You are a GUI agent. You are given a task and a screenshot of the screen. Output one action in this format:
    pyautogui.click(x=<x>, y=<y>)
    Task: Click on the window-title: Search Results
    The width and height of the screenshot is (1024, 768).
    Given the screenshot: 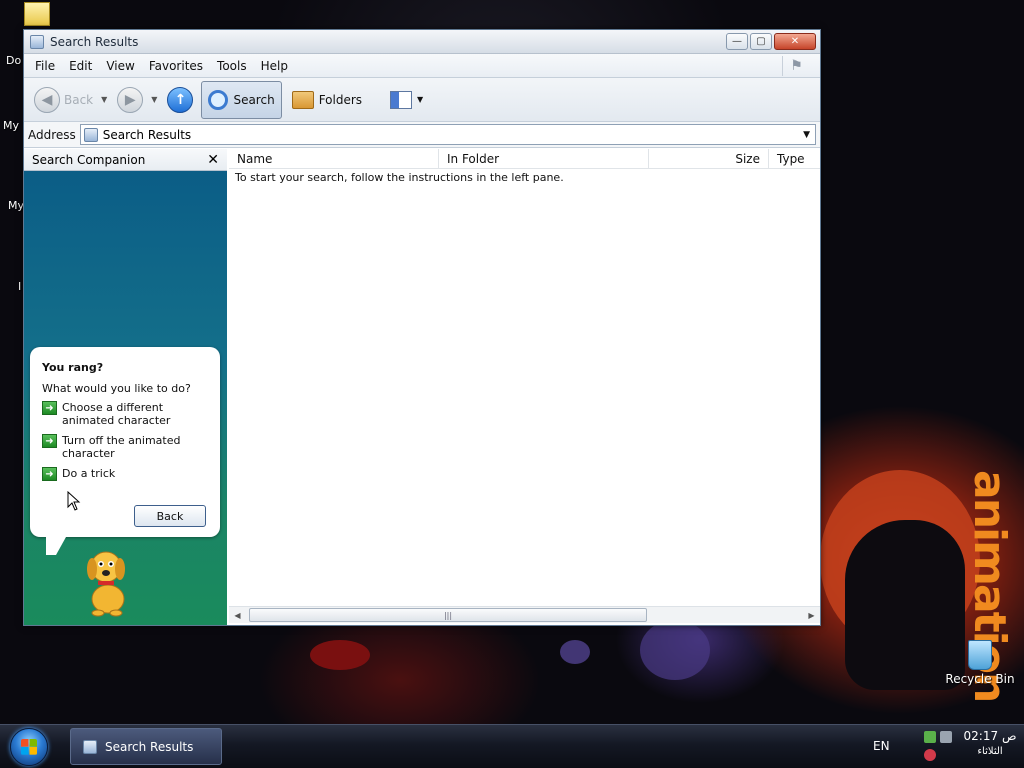 What is the action you would take?
    pyautogui.click(x=94, y=41)
    